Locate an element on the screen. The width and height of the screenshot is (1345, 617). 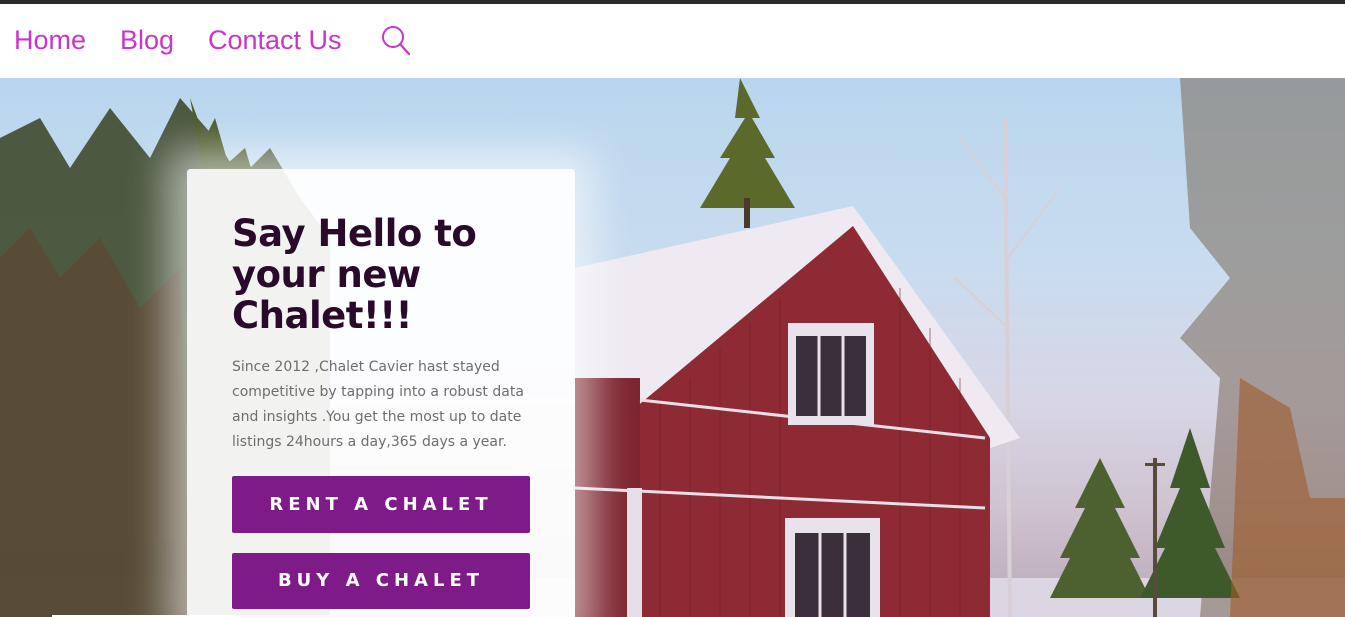
main-navigation: Home Blog Contact Us is located at coordinates (672, 41).